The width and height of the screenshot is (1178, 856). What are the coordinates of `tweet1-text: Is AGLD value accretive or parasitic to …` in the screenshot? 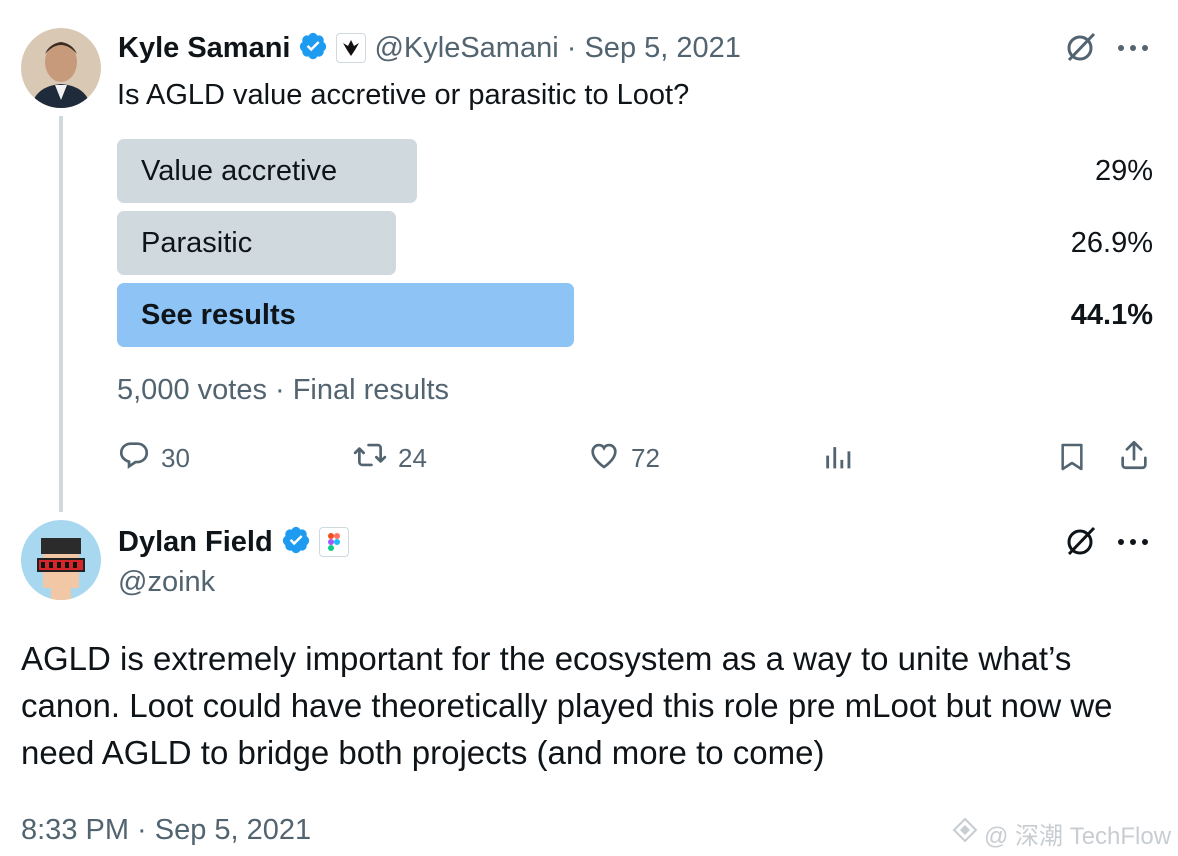 It's located at (403, 95).